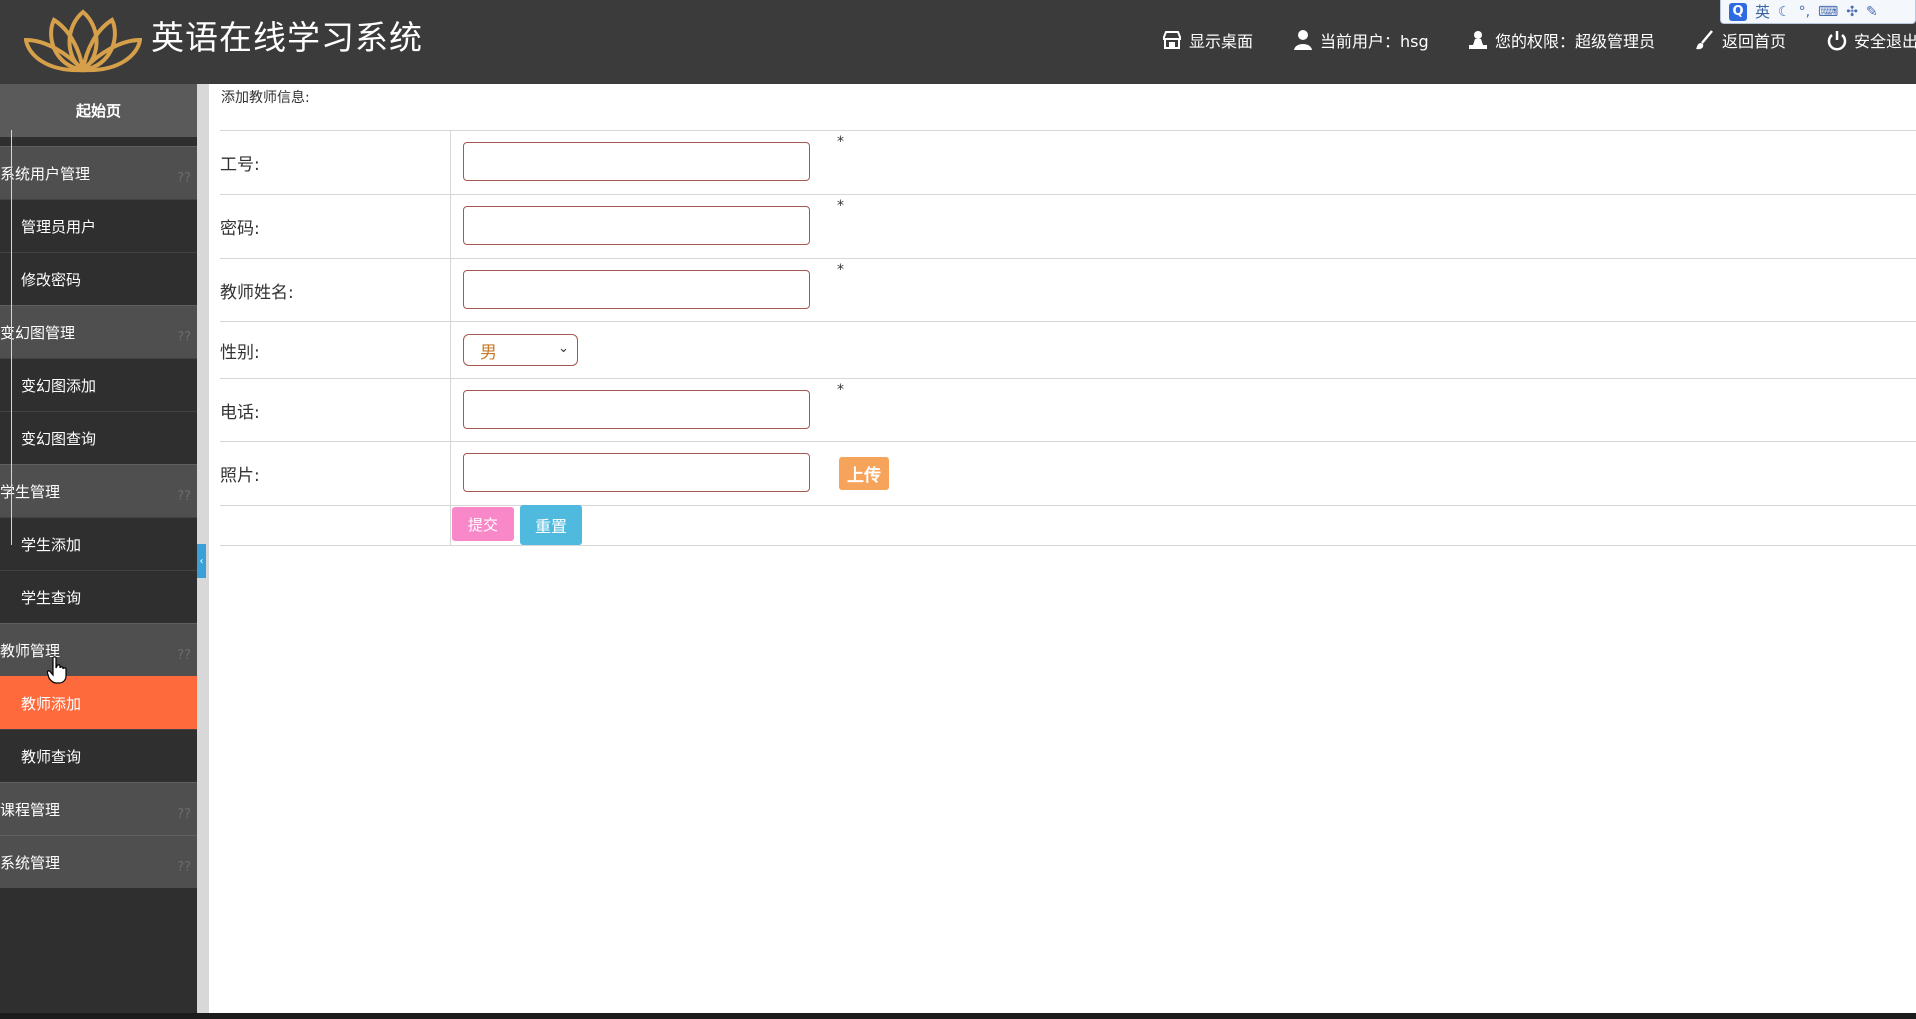  Describe the element at coordinates (57, 670) in the screenshot. I see `hand-cursor-icon` at that location.